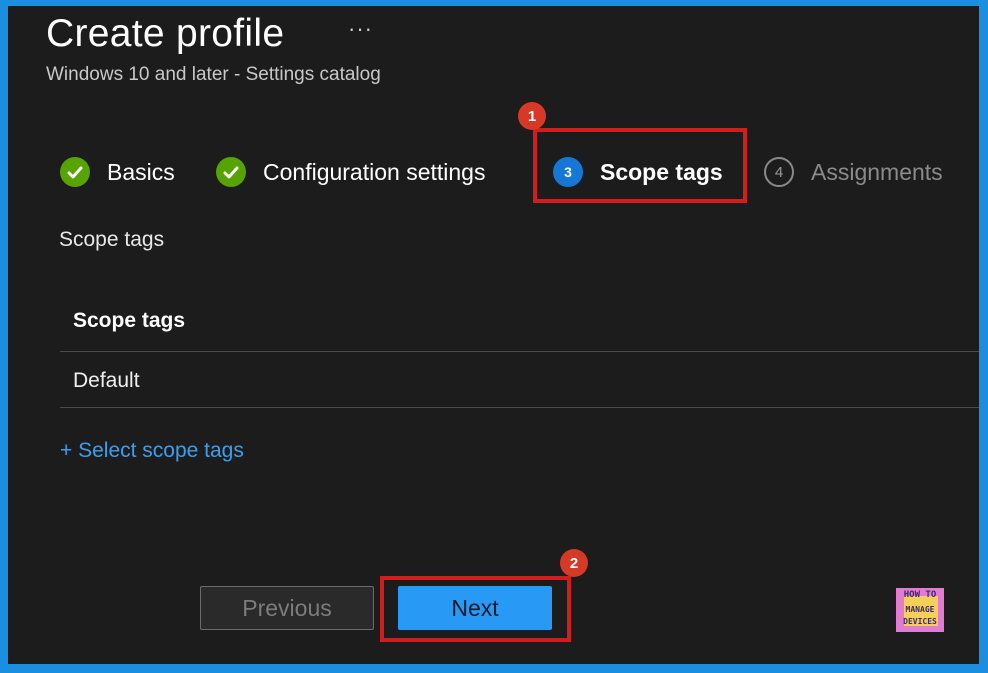 Image resolution: width=988 pixels, height=673 pixels. Describe the element at coordinates (920, 621) in the screenshot. I see `logo-line-3: DEVICES` at that location.